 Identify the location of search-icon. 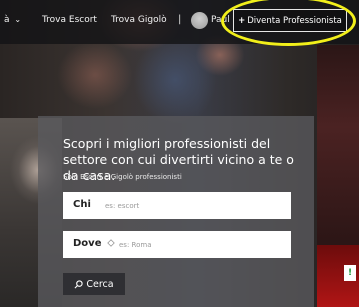
(79, 283).